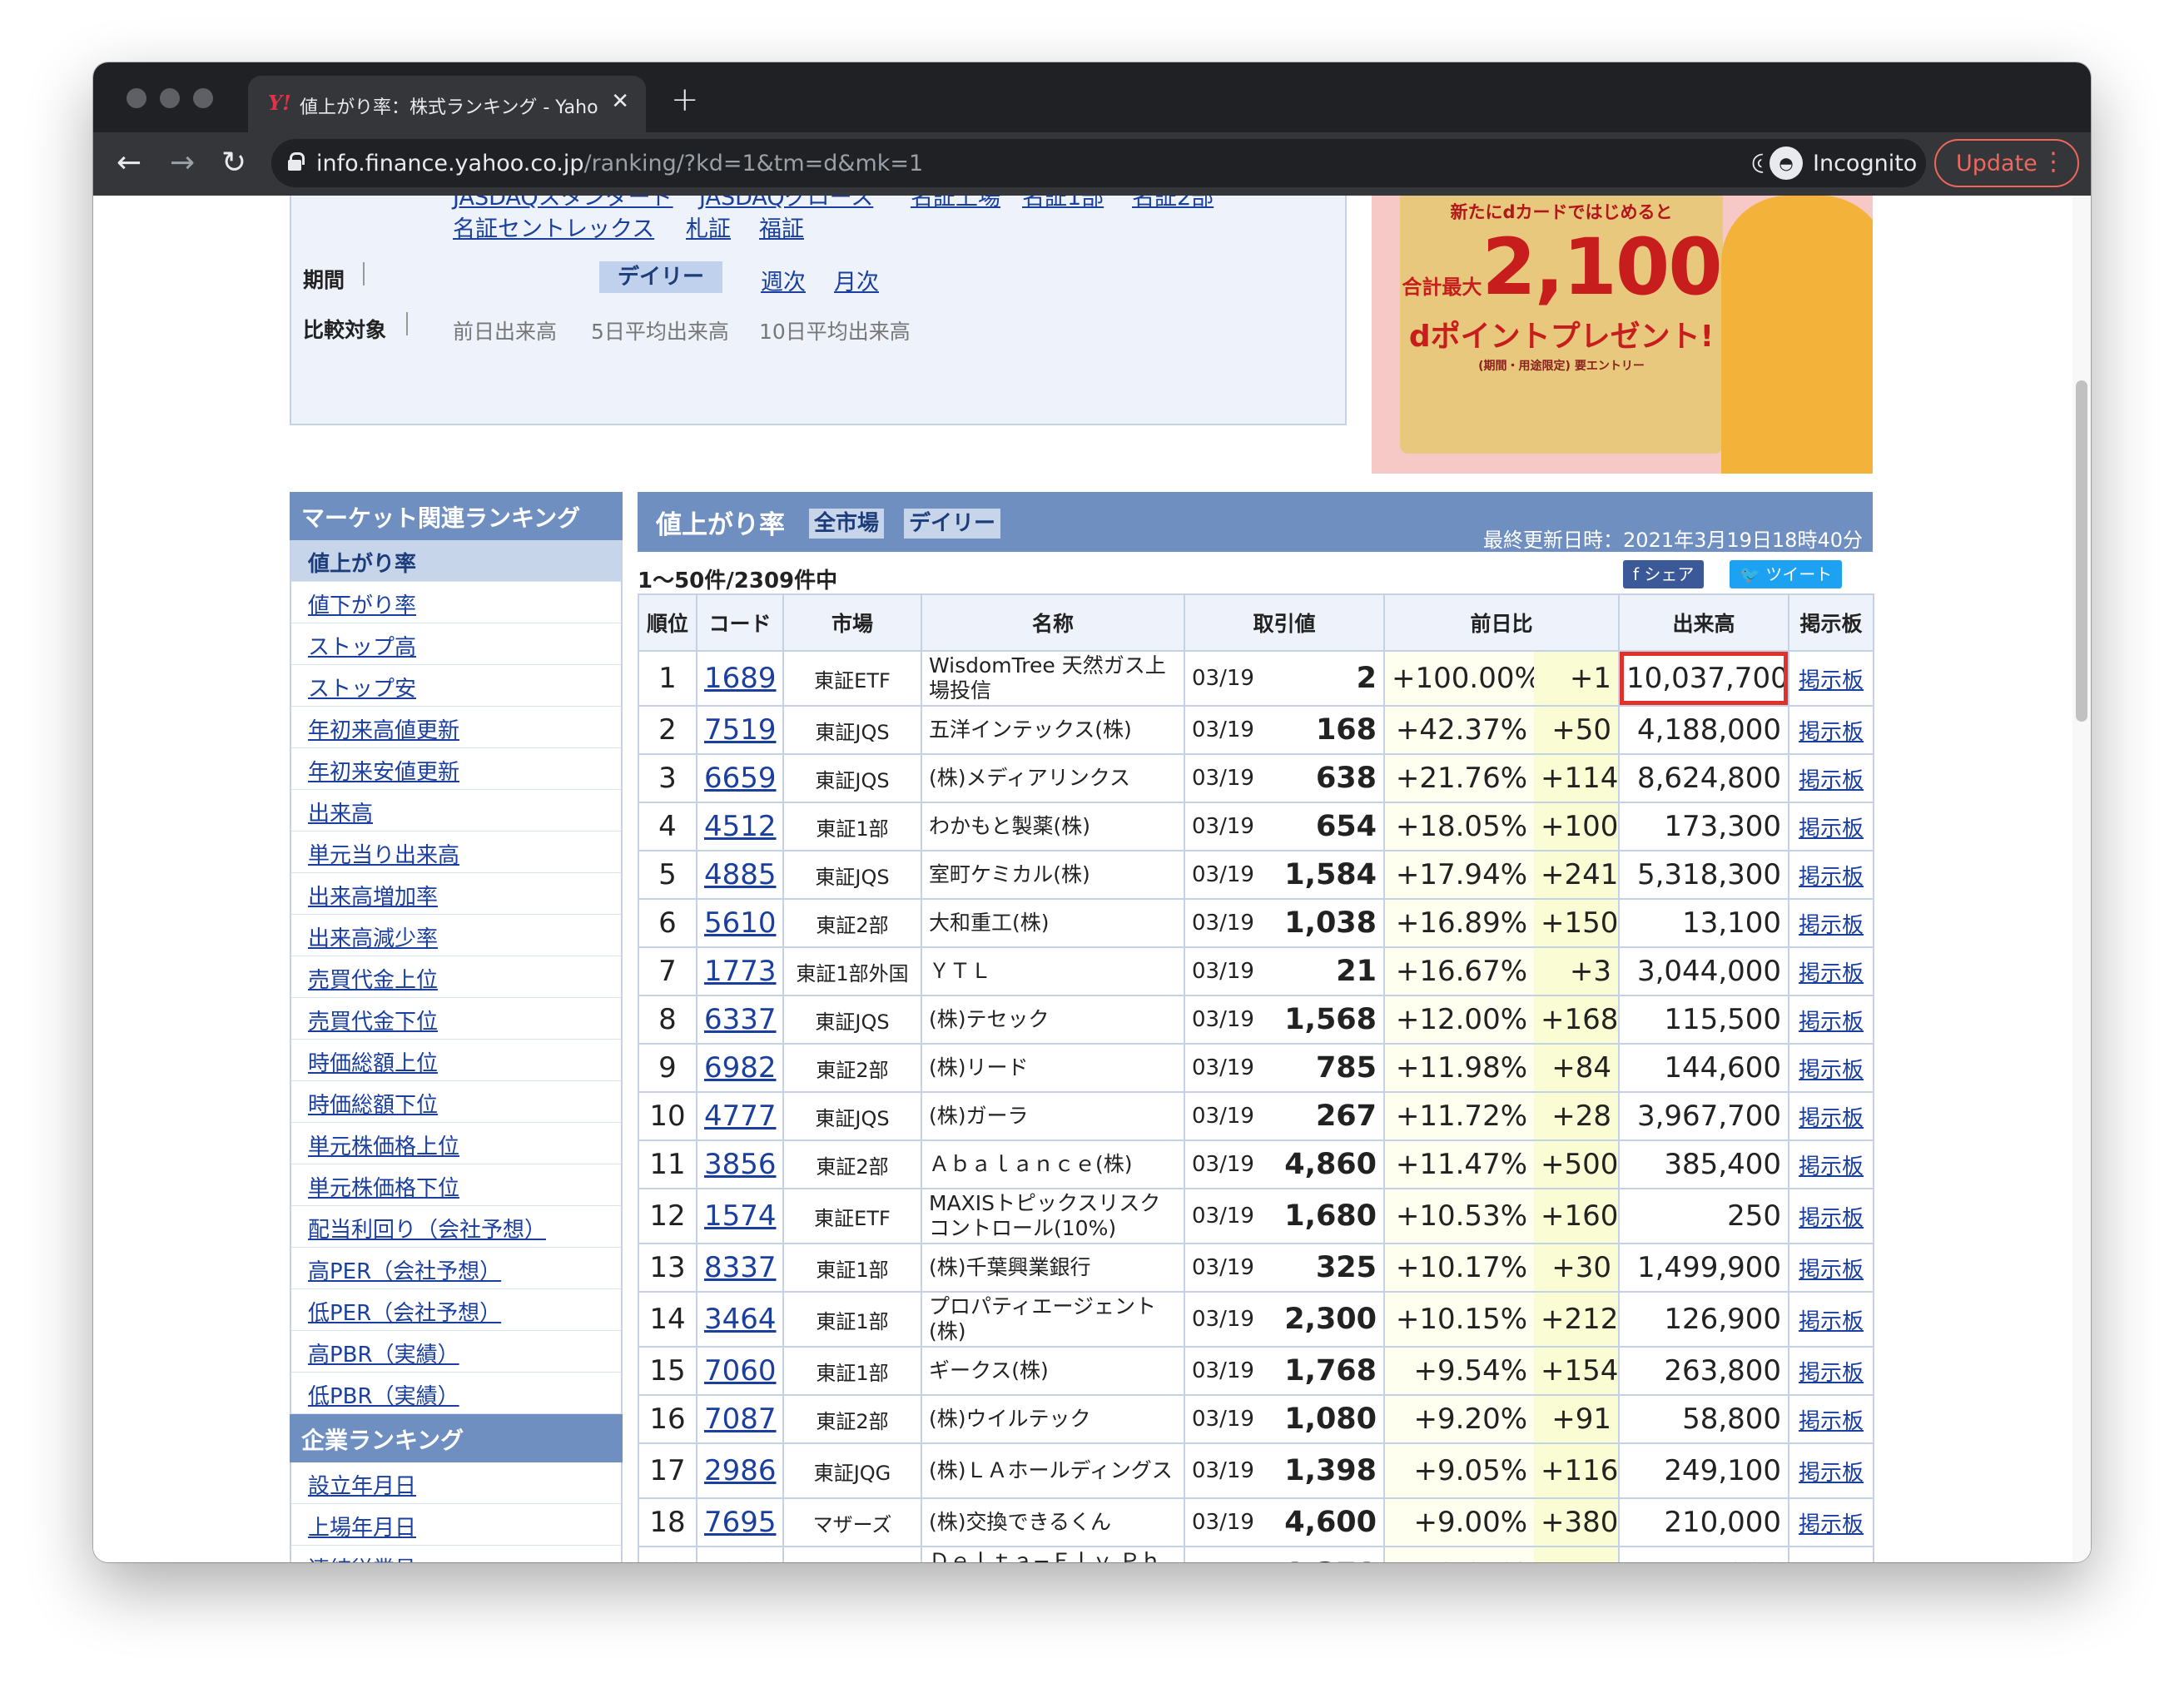 The width and height of the screenshot is (2184, 1688). I want to click on stock-code-link: 1574, so click(740, 1216).